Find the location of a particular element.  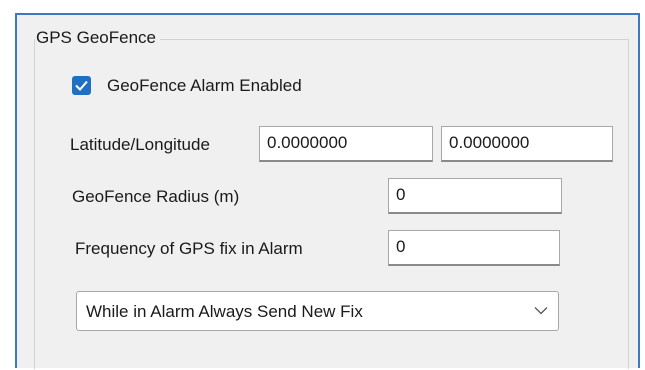

gps-fix-frequency-label: Frequency of GPS fix in Alarm is located at coordinates (189, 248).